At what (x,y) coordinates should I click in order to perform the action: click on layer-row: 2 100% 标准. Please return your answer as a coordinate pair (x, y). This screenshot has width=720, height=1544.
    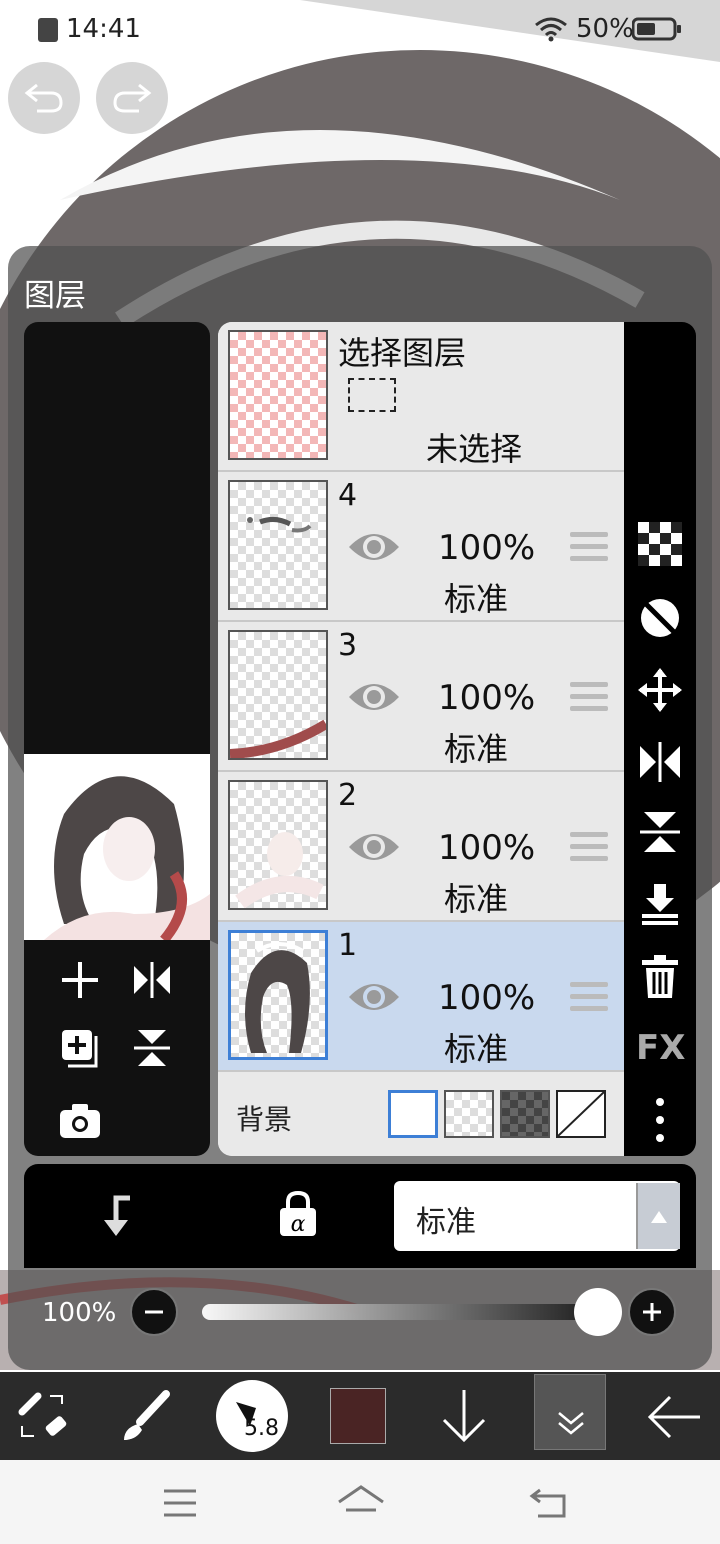
    Looking at the image, I should click on (421, 847).